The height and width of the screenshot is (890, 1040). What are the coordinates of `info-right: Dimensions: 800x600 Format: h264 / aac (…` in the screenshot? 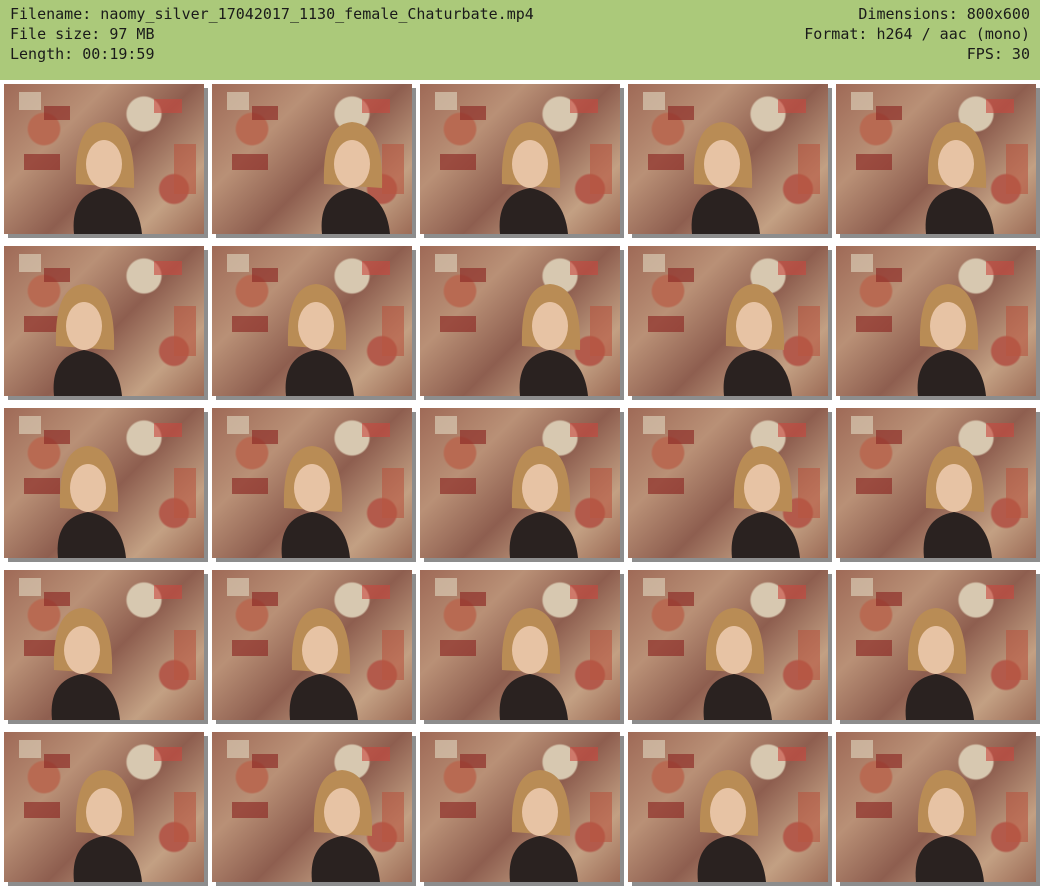 It's located at (917, 34).